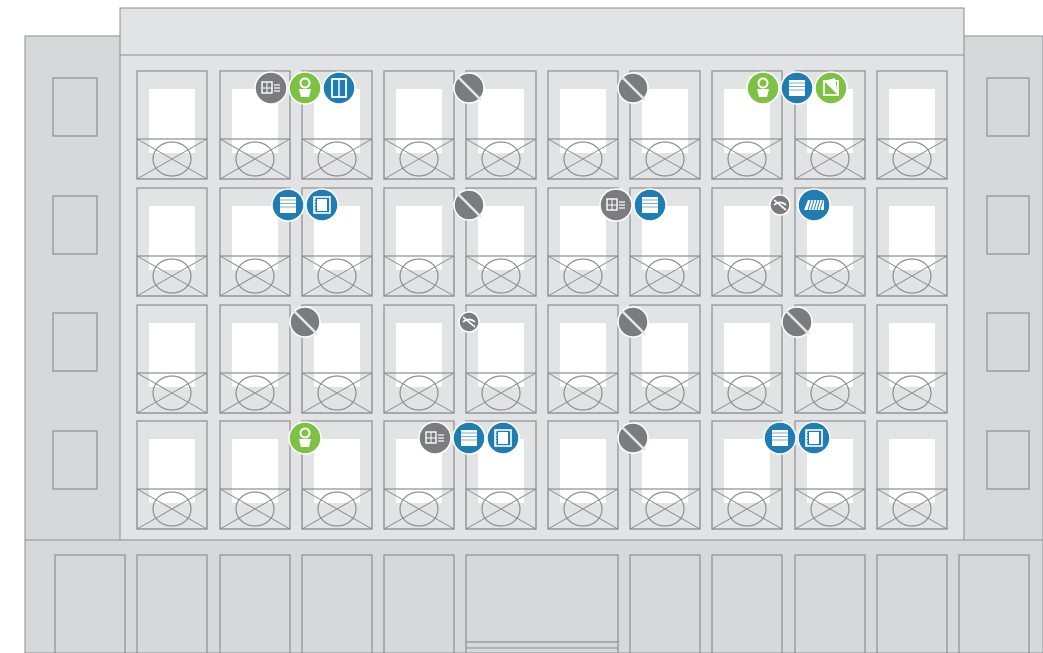 Image resolution: width=1043 pixels, height=653 pixels. I want to click on door-sensor-icon, so click(339, 88).